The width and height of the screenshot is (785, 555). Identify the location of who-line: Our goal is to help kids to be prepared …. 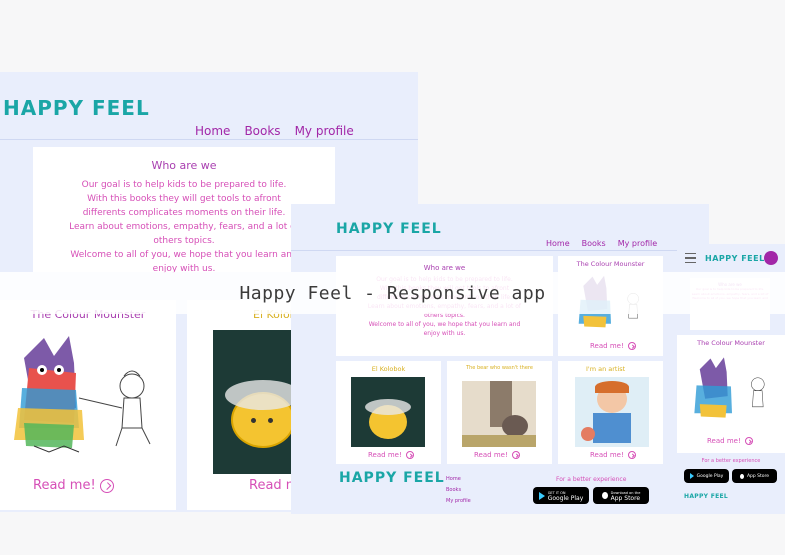
(184, 185).